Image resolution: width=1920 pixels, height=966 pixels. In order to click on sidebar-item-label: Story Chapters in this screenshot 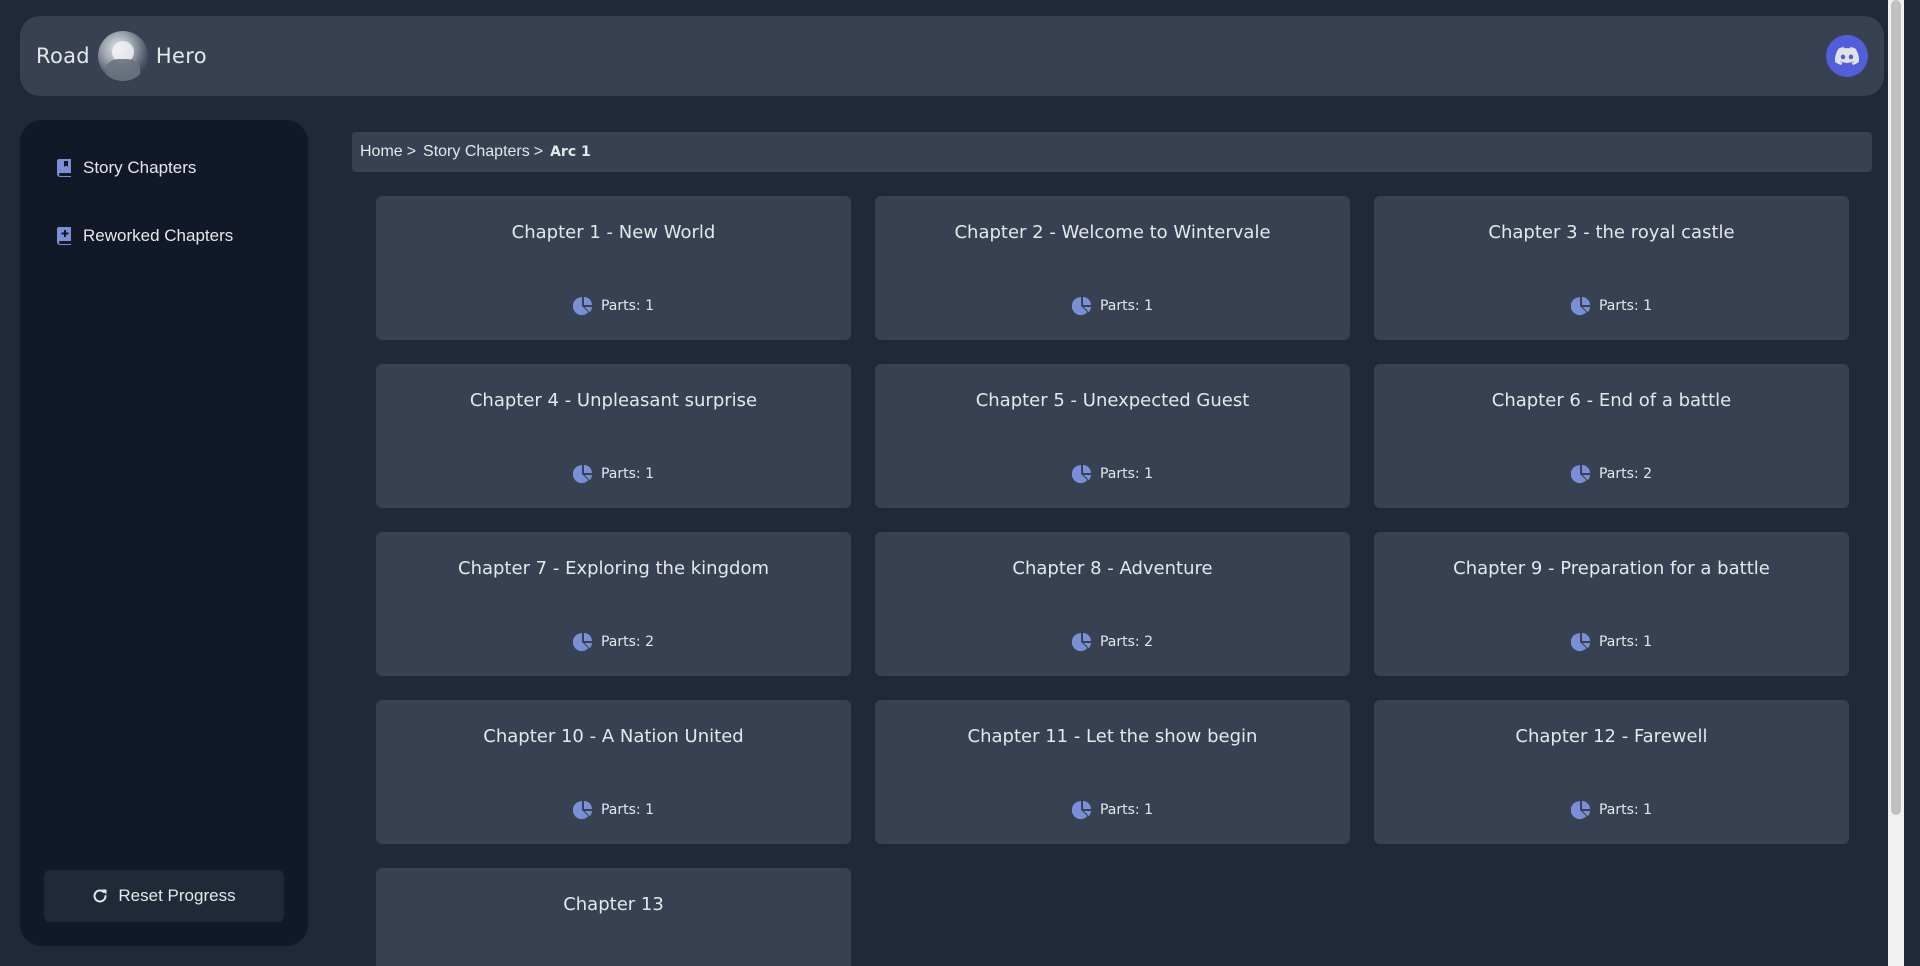, I will do `click(140, 167)`.